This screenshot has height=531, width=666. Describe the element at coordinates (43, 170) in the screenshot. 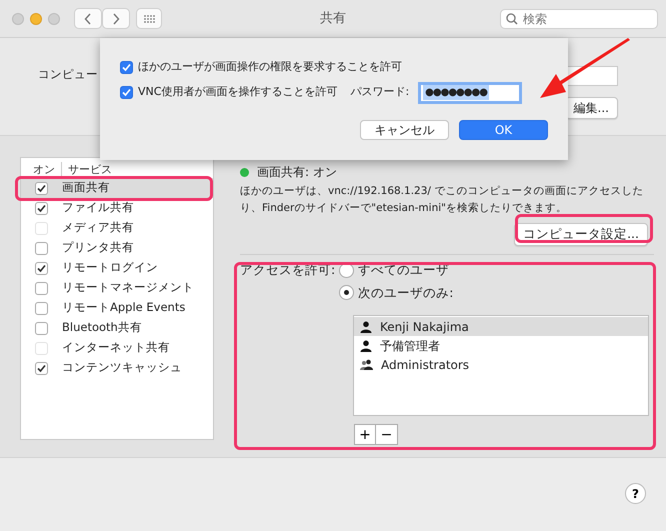

I see `column-header: オン` at that location.